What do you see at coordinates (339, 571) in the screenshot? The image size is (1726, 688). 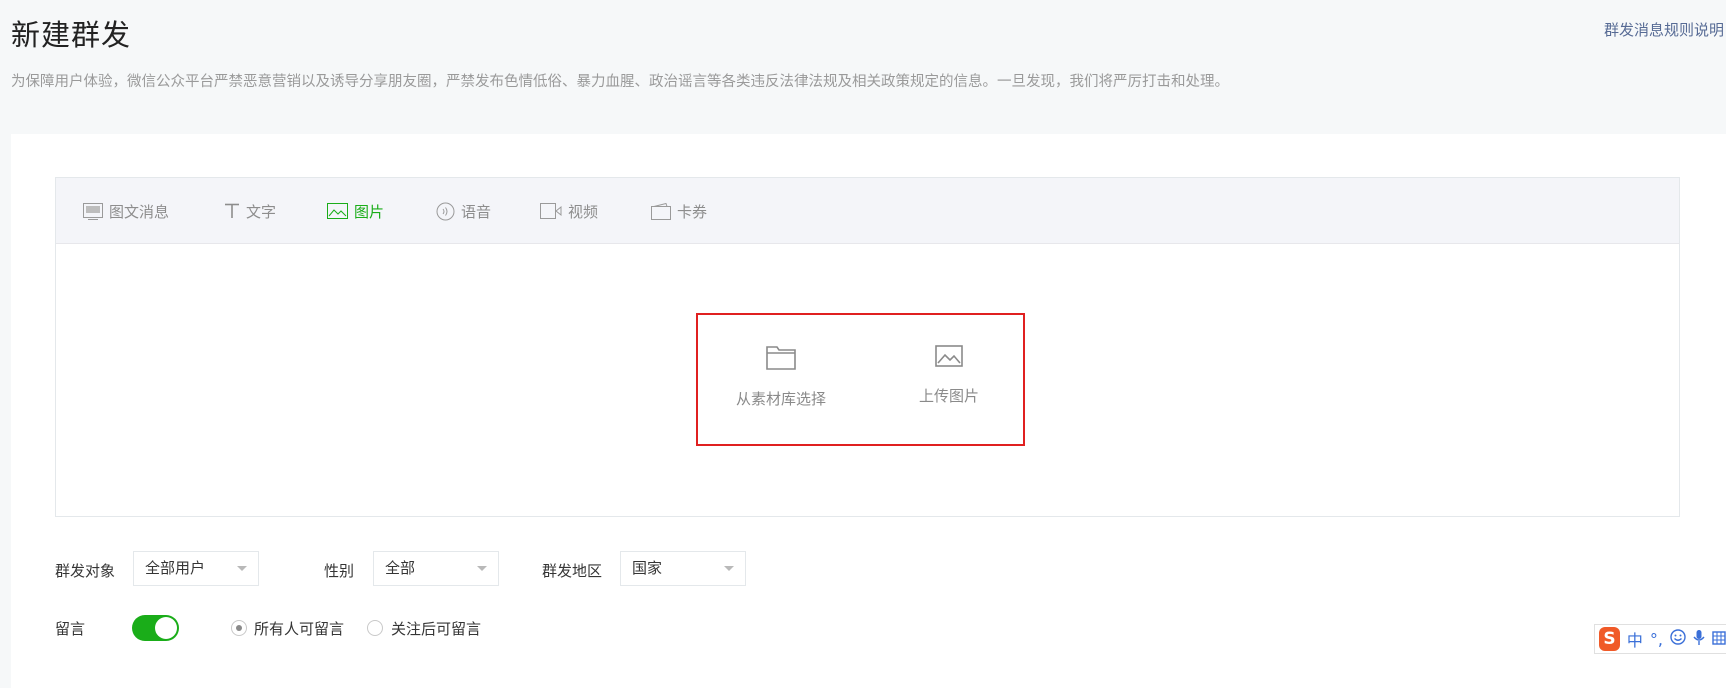 I see `gender-label: 性别` at bounding box center [339, 571].